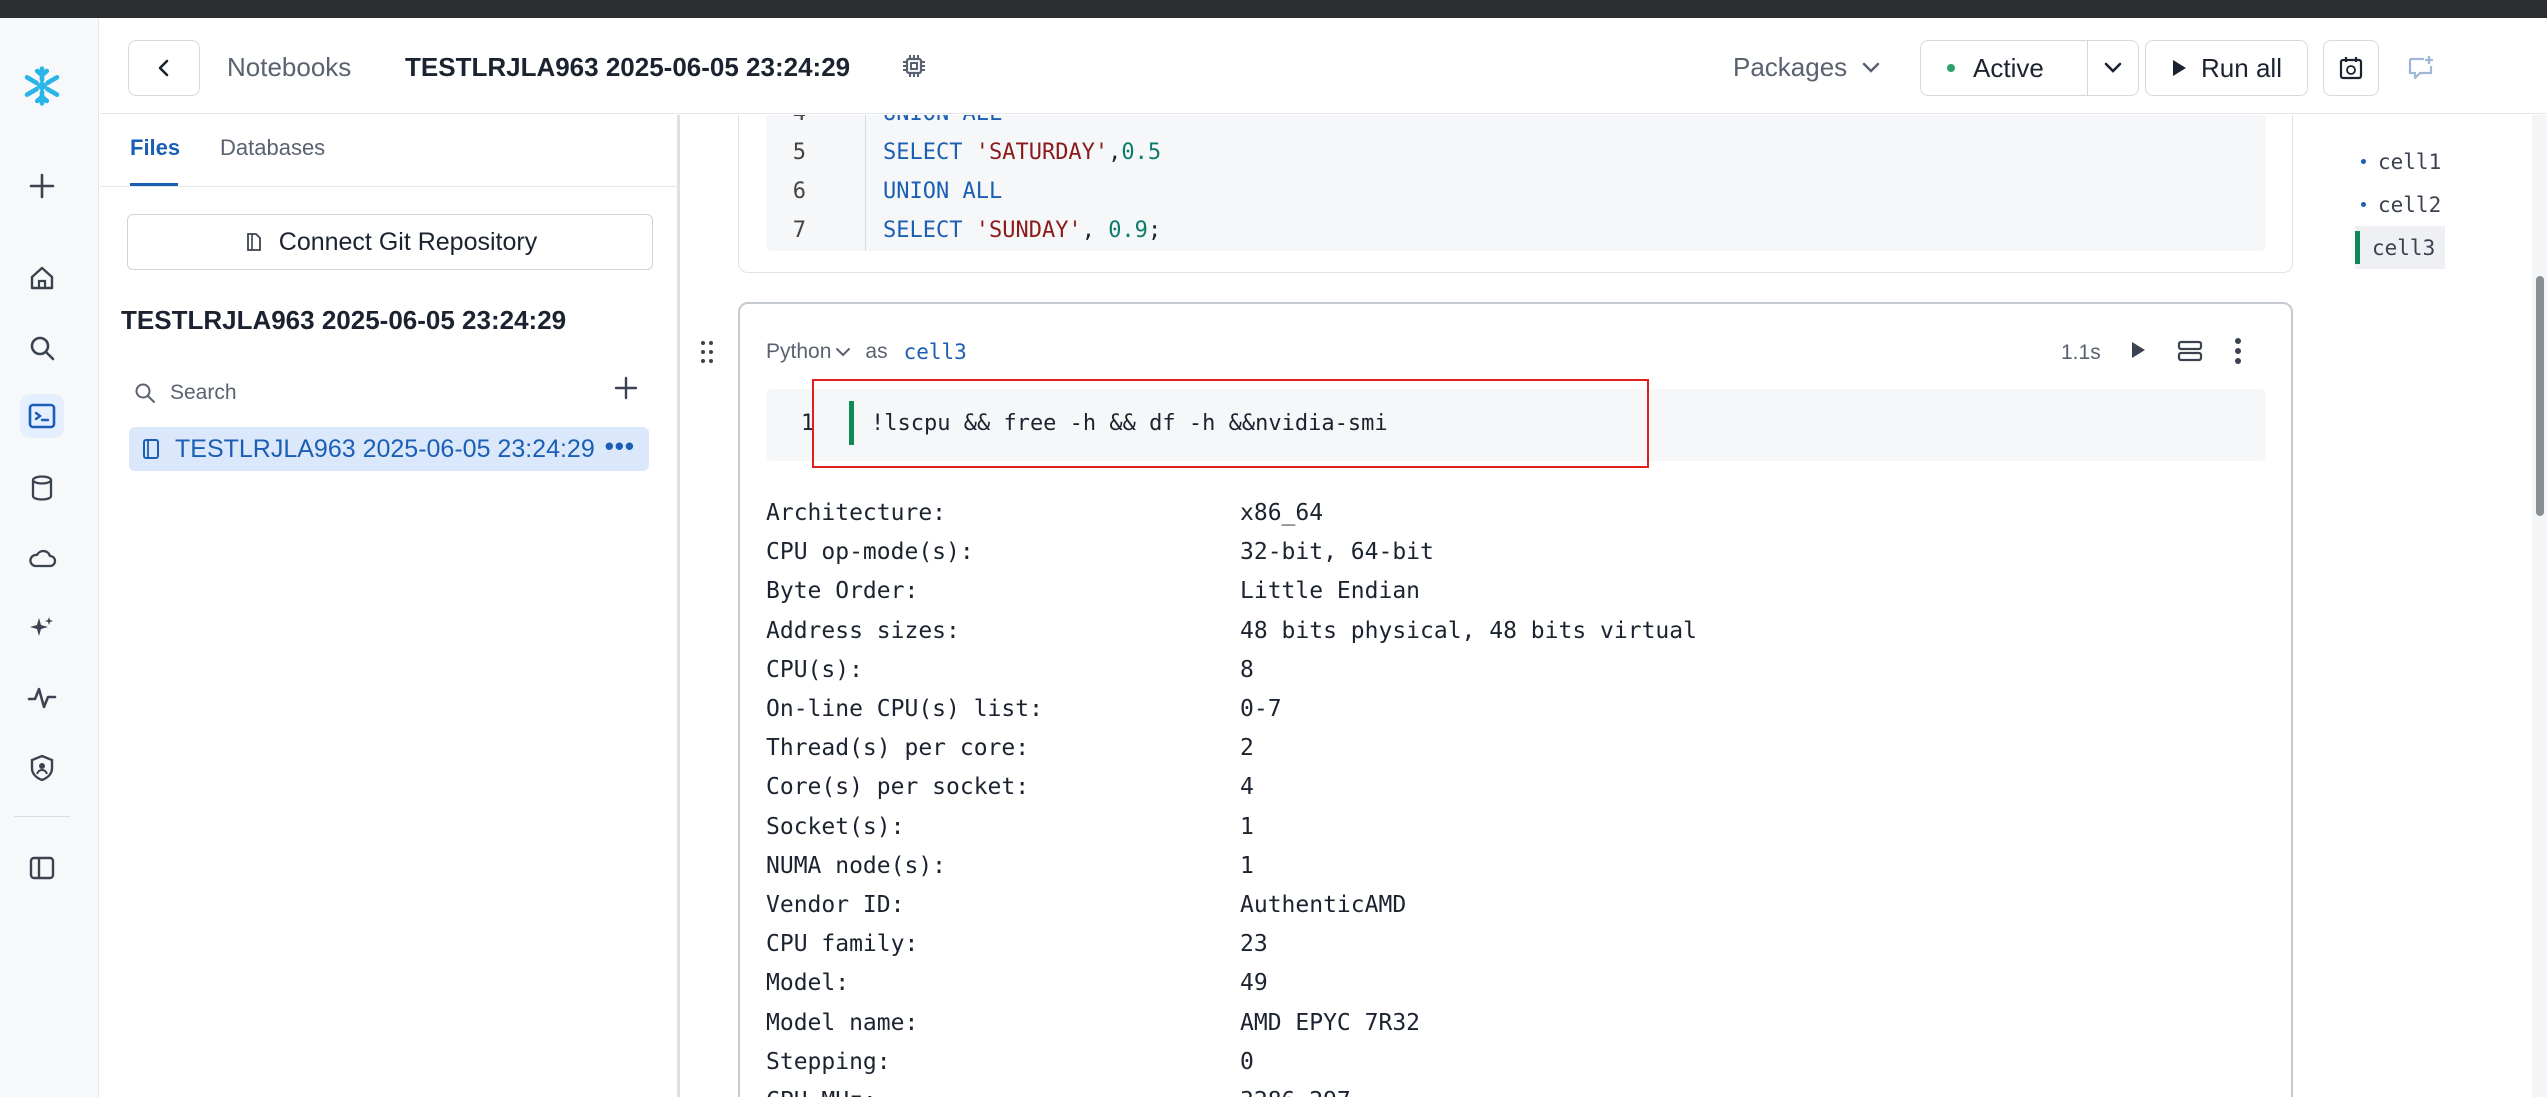 The height and width of the screenshot is (1097, 2547). I want to click on output-key: Socket(s):, so click(835, 827).